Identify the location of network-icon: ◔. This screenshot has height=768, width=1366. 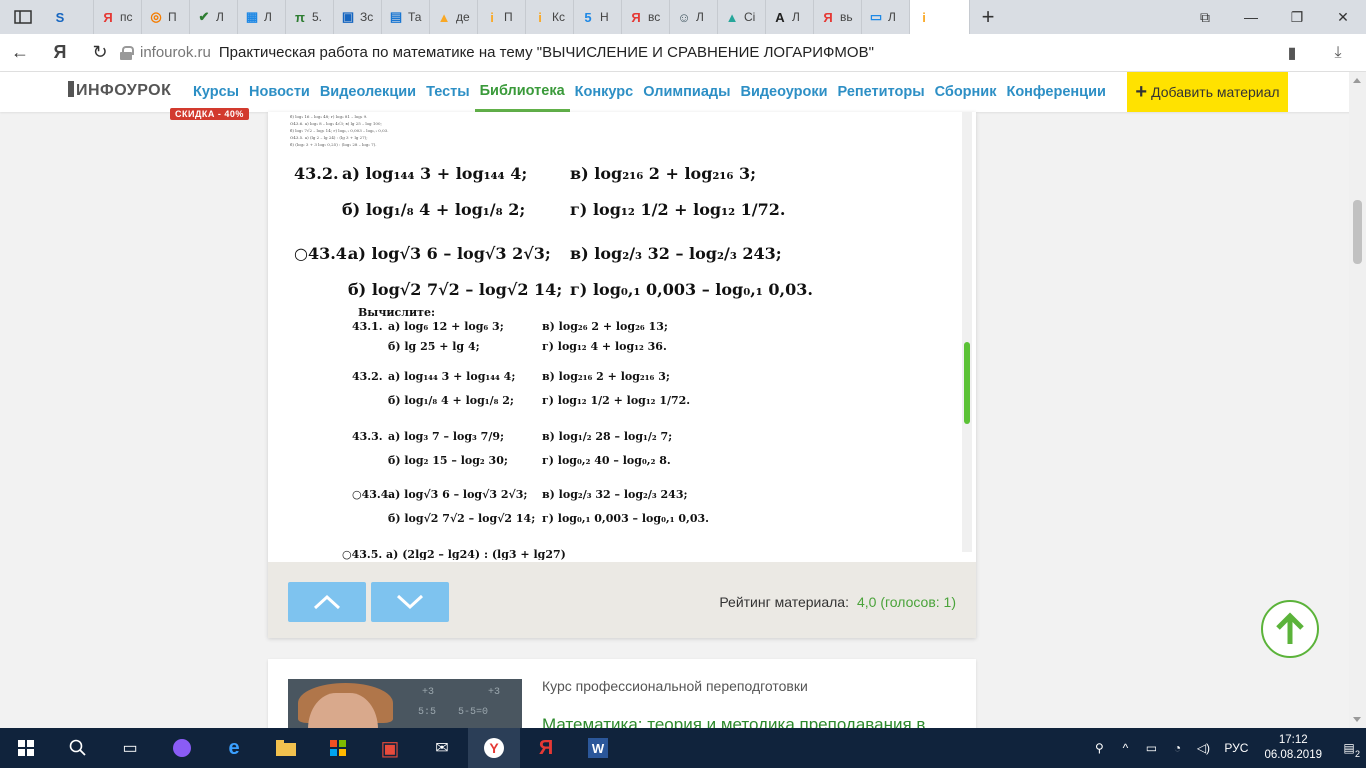
(1177, 748).